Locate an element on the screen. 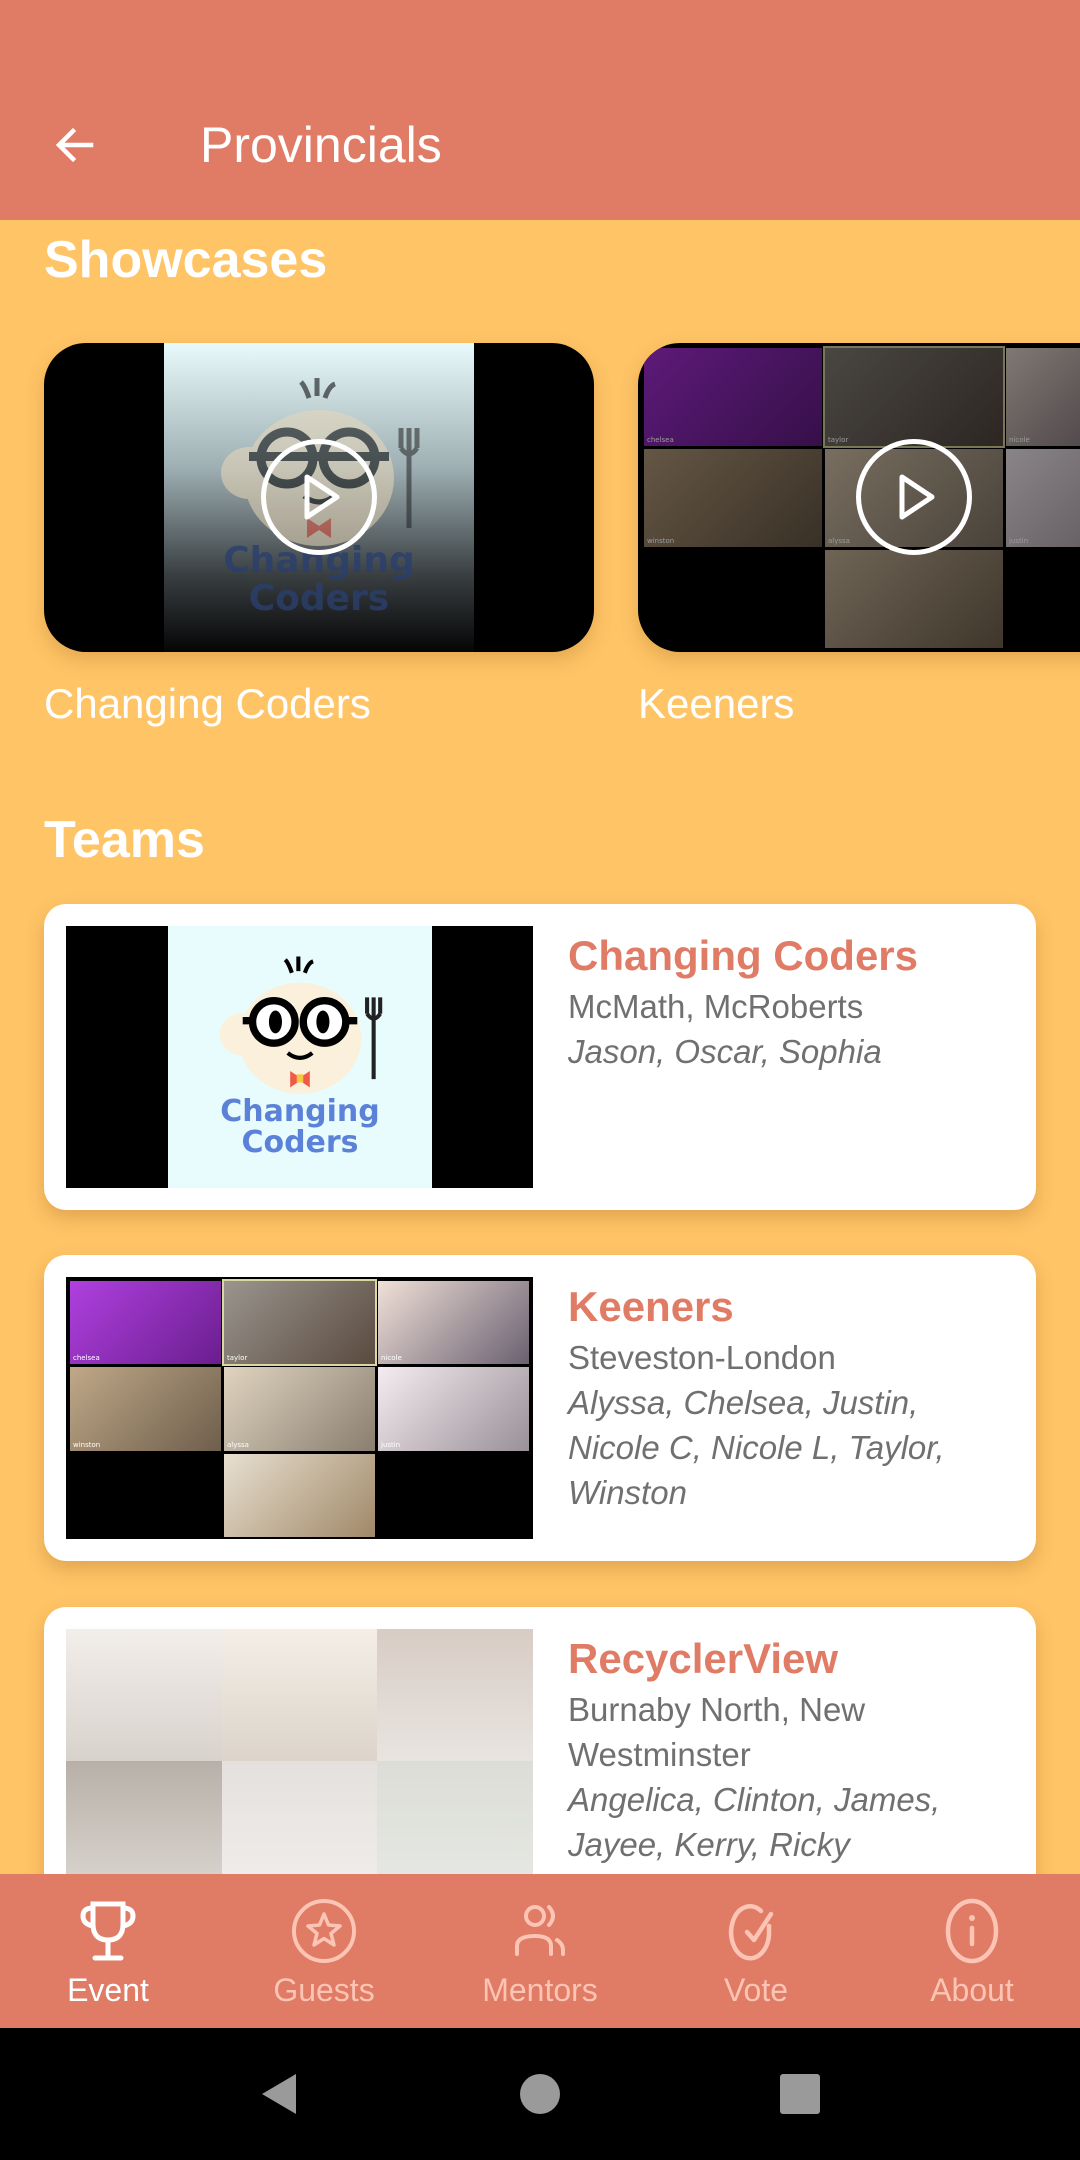 This screenshot has height=2160, width=1080. team-school: McMath, McRoberts is located at coordinates (716, 1006).